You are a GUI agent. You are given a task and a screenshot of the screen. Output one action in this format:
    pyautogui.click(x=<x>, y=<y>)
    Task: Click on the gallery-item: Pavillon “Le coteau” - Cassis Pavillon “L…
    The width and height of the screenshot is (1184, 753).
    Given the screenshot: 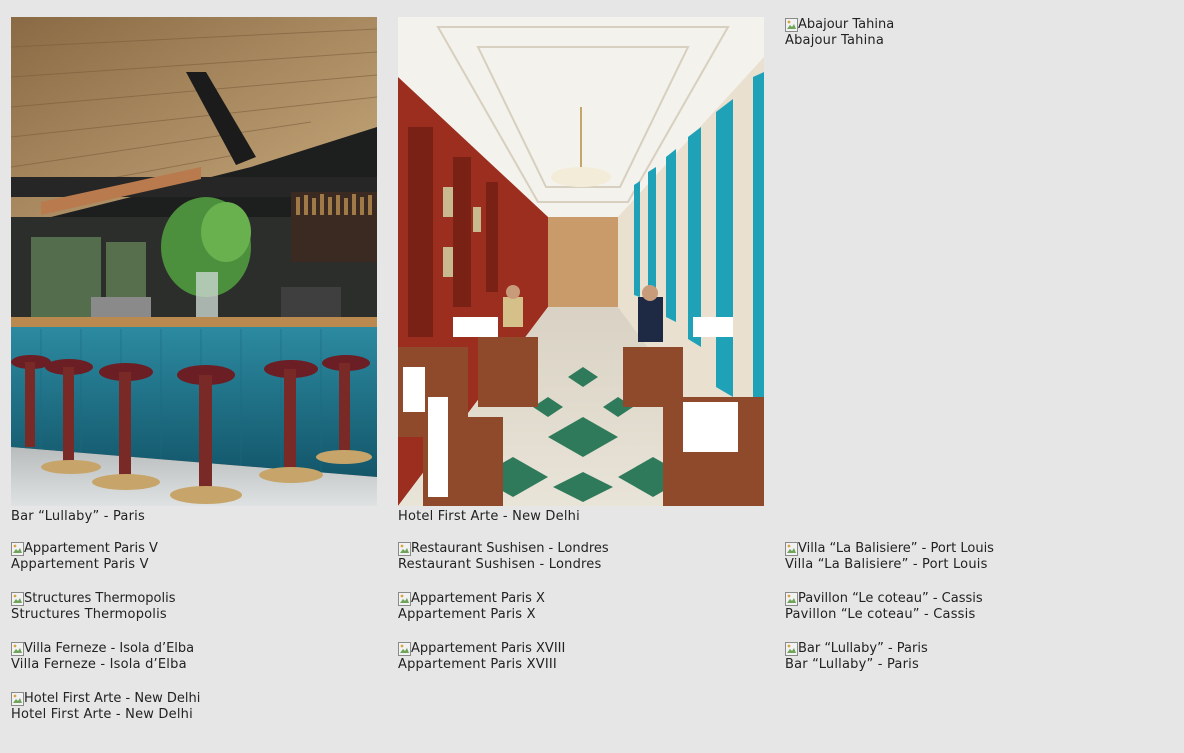 What is the action you would take?
    pyautogui.click(x=968, y=607)
    